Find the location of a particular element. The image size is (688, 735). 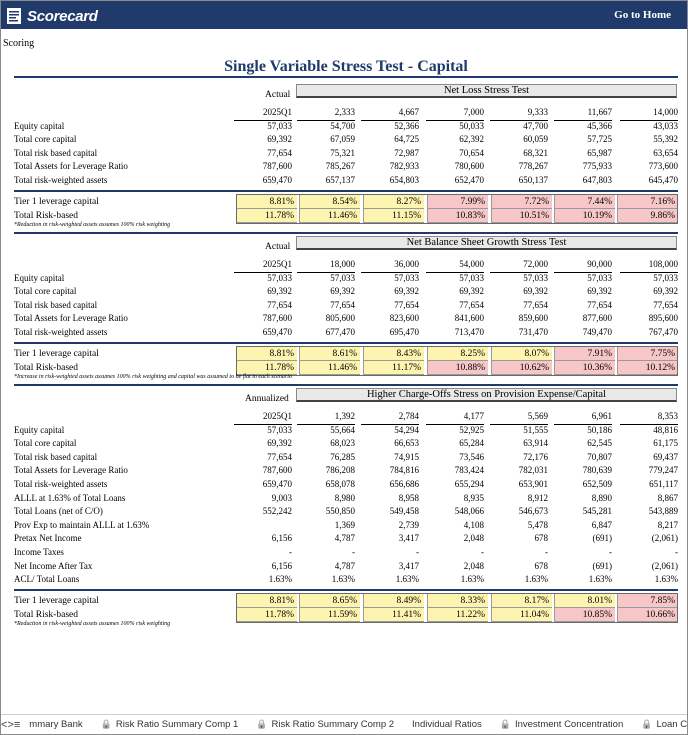

table-cell: 5,478 is located at coordinates (537, 524).